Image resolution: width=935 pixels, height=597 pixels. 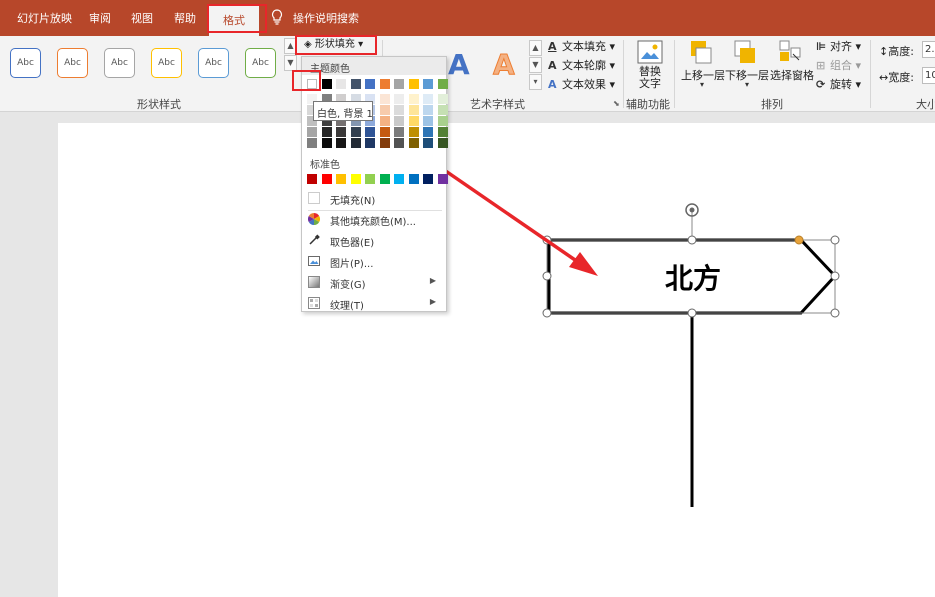 I want to click on width-input: 10, so click(x=928, y=75).